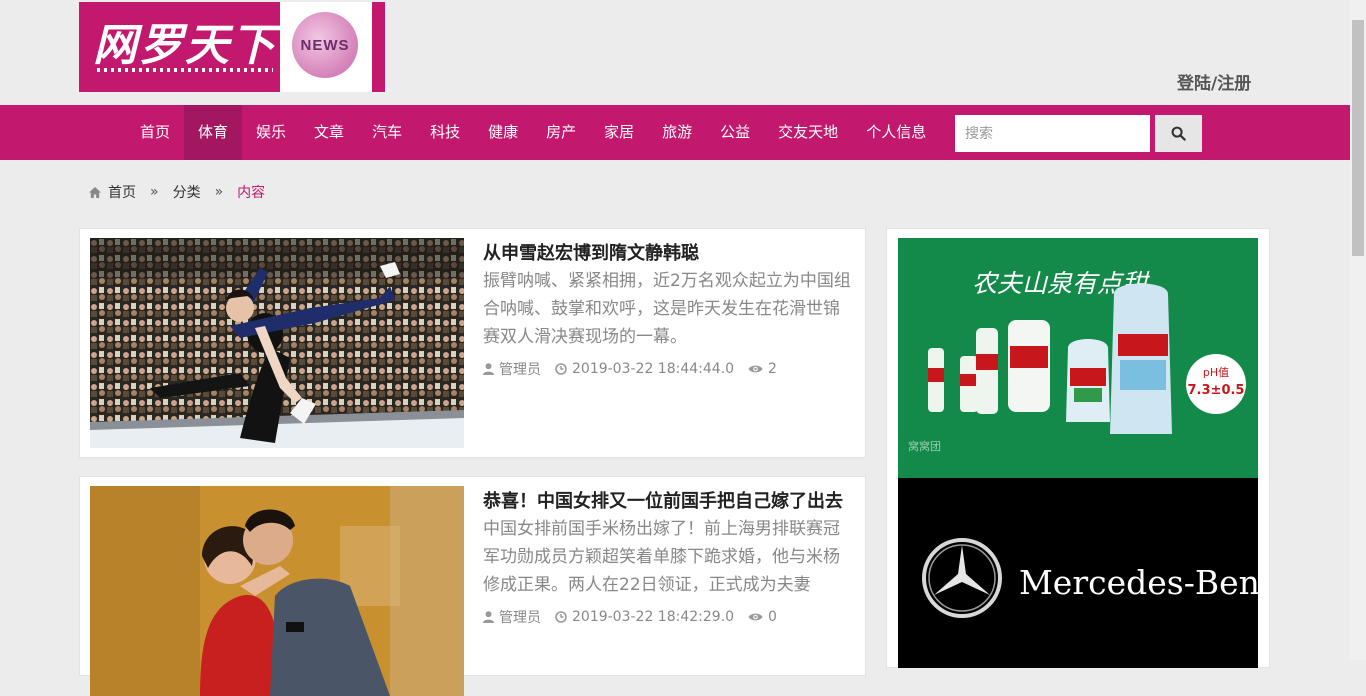  Describe the element at coordinates (1052, 133) in the screenshot. I see `search-input` at that location.